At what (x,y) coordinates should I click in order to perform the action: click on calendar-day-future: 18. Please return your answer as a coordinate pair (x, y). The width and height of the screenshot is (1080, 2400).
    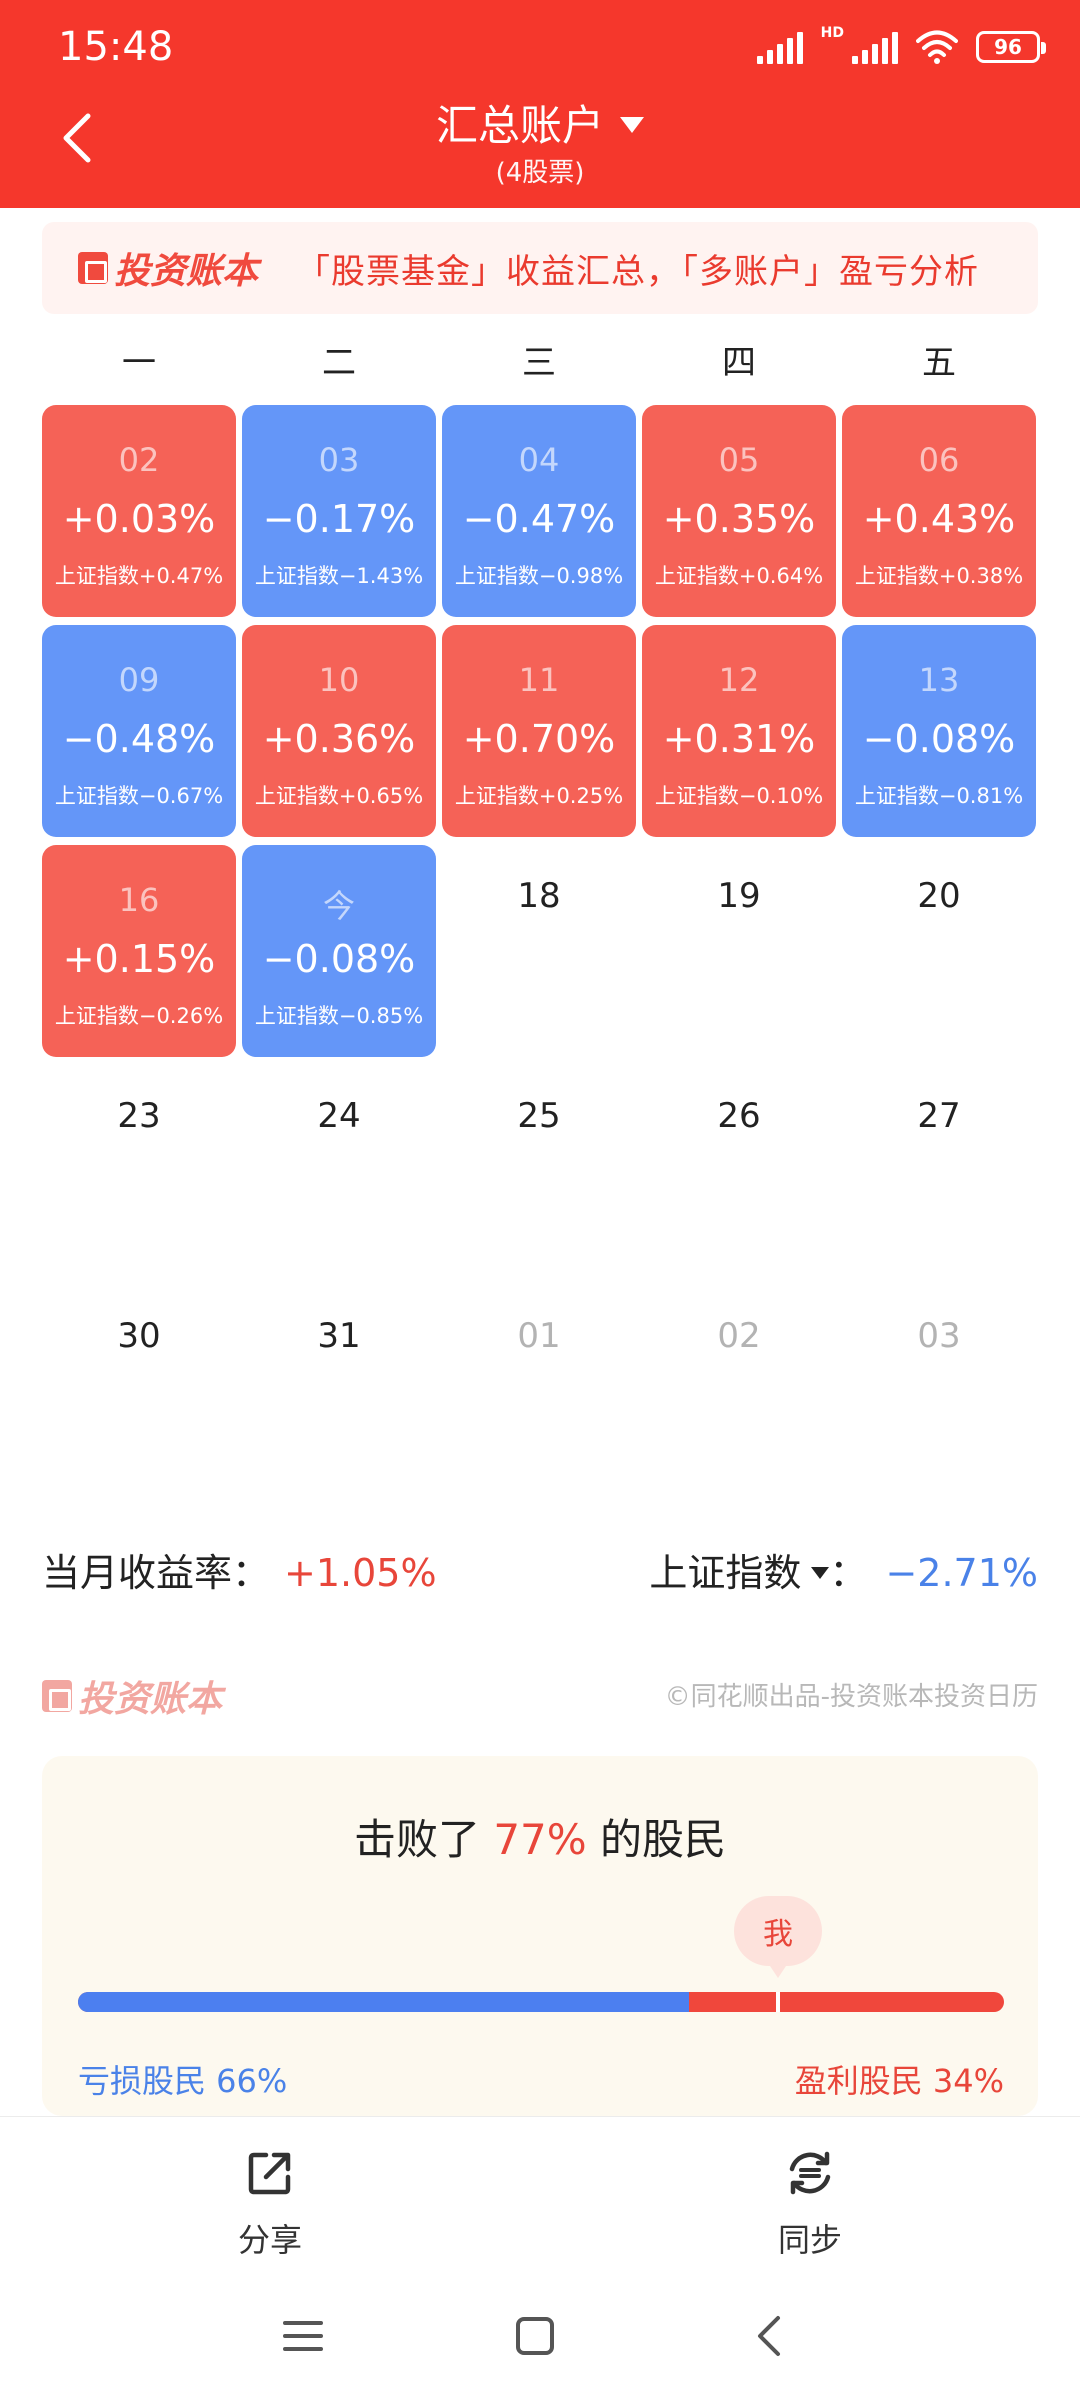
    Looking at the image, I should click on (539, 896).